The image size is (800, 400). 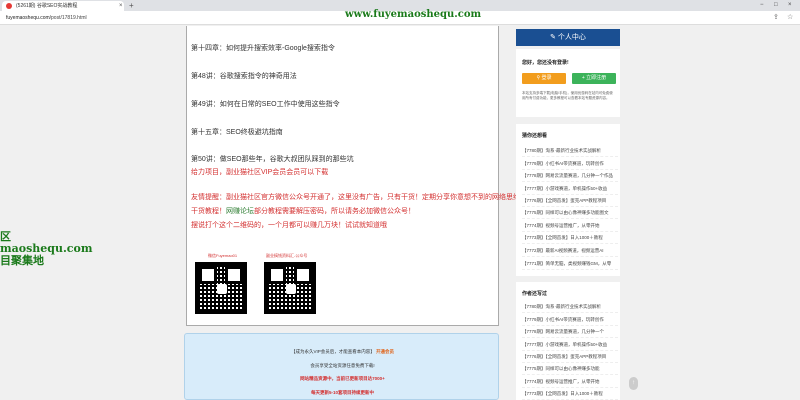 I want to click on reminder-text-b: 部分教程需要解压密码，所以请务必加微信公众号！, so click(x=334, y=211).